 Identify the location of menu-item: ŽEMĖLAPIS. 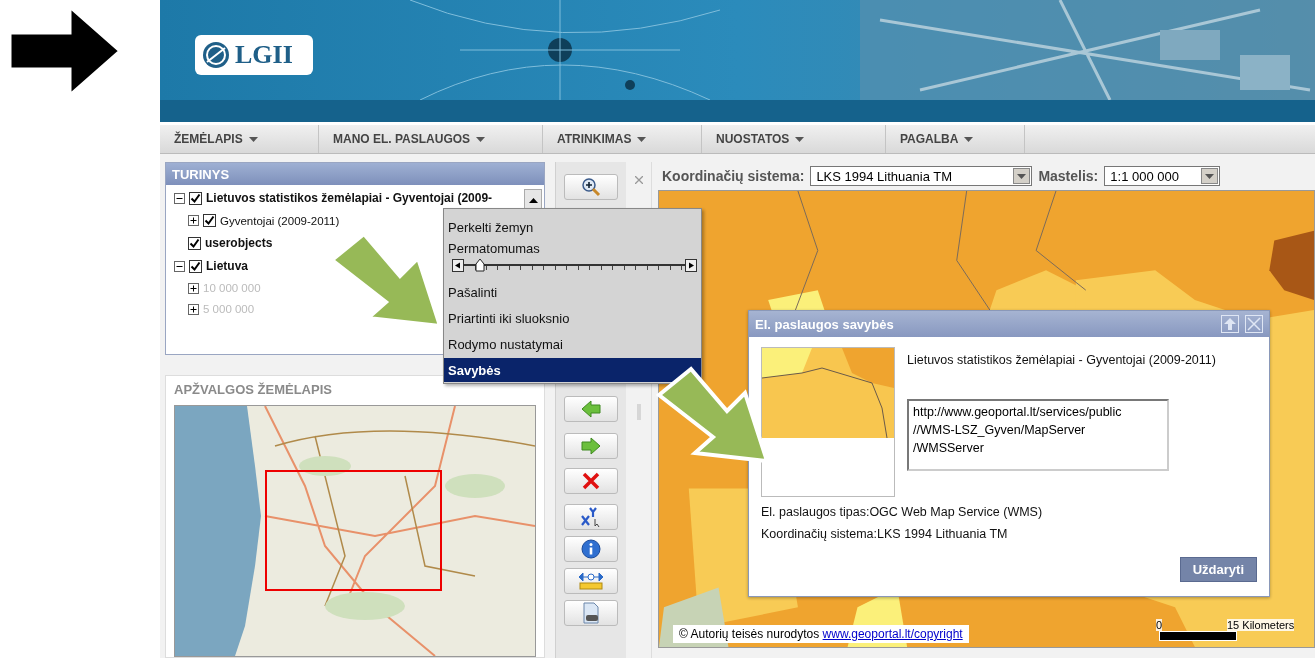
(239, 139).